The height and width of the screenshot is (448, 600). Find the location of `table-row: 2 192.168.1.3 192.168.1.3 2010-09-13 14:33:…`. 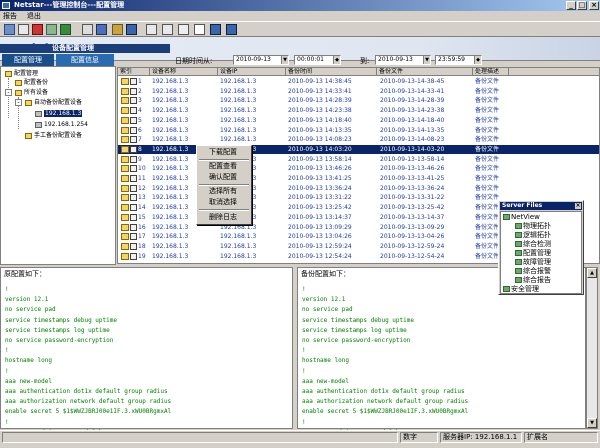

table-row: 2 192.168.1.3 192.168.1.3 2010-09-13 14:33:… is located at coordinates (358, 91).